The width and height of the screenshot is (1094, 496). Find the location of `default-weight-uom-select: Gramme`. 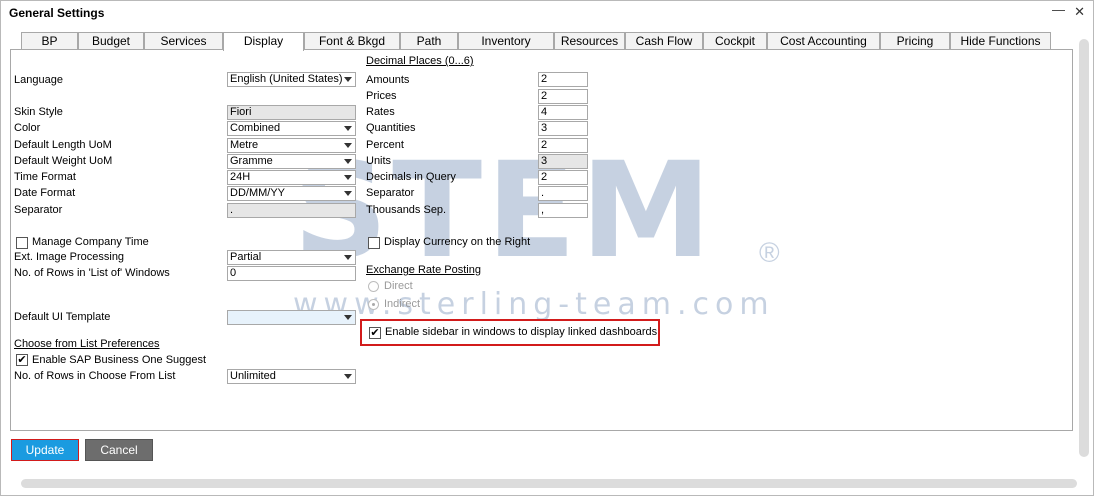

default-weight-uom-select: Gramme is located at coordinates (291, 161).